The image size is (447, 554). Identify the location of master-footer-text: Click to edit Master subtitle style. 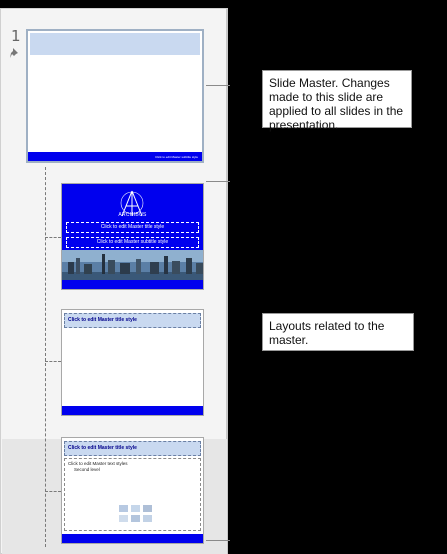
(176, 157).